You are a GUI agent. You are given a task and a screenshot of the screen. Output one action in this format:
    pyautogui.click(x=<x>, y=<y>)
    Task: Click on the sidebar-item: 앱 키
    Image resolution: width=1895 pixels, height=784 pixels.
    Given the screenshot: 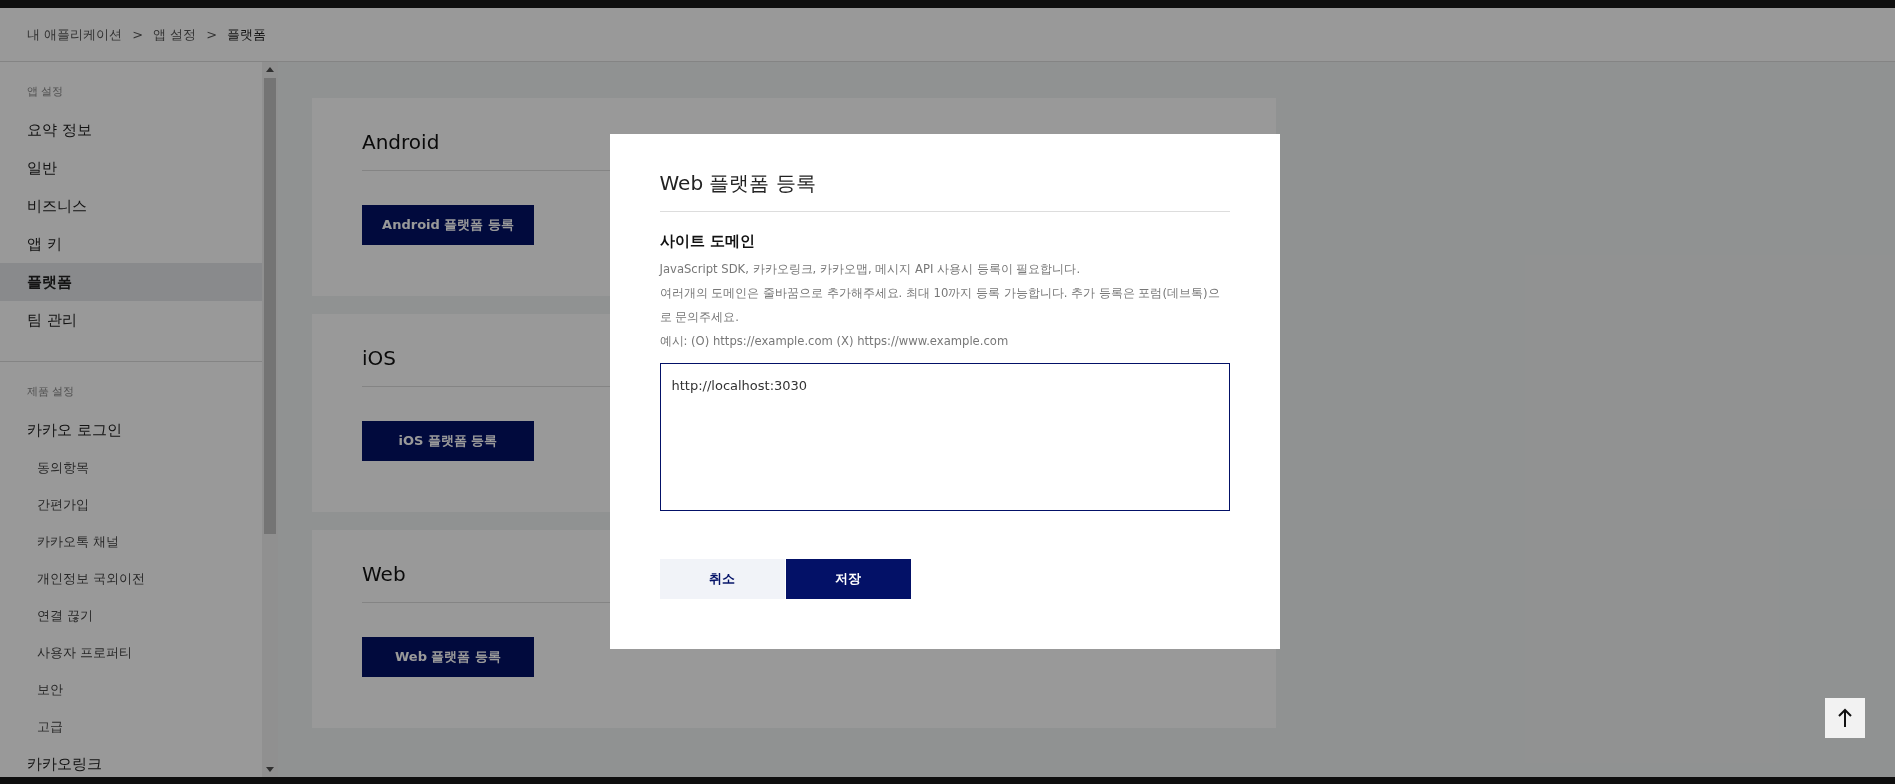 What is the action you would take?
    pyautogui.click(x=131, y=244)
    